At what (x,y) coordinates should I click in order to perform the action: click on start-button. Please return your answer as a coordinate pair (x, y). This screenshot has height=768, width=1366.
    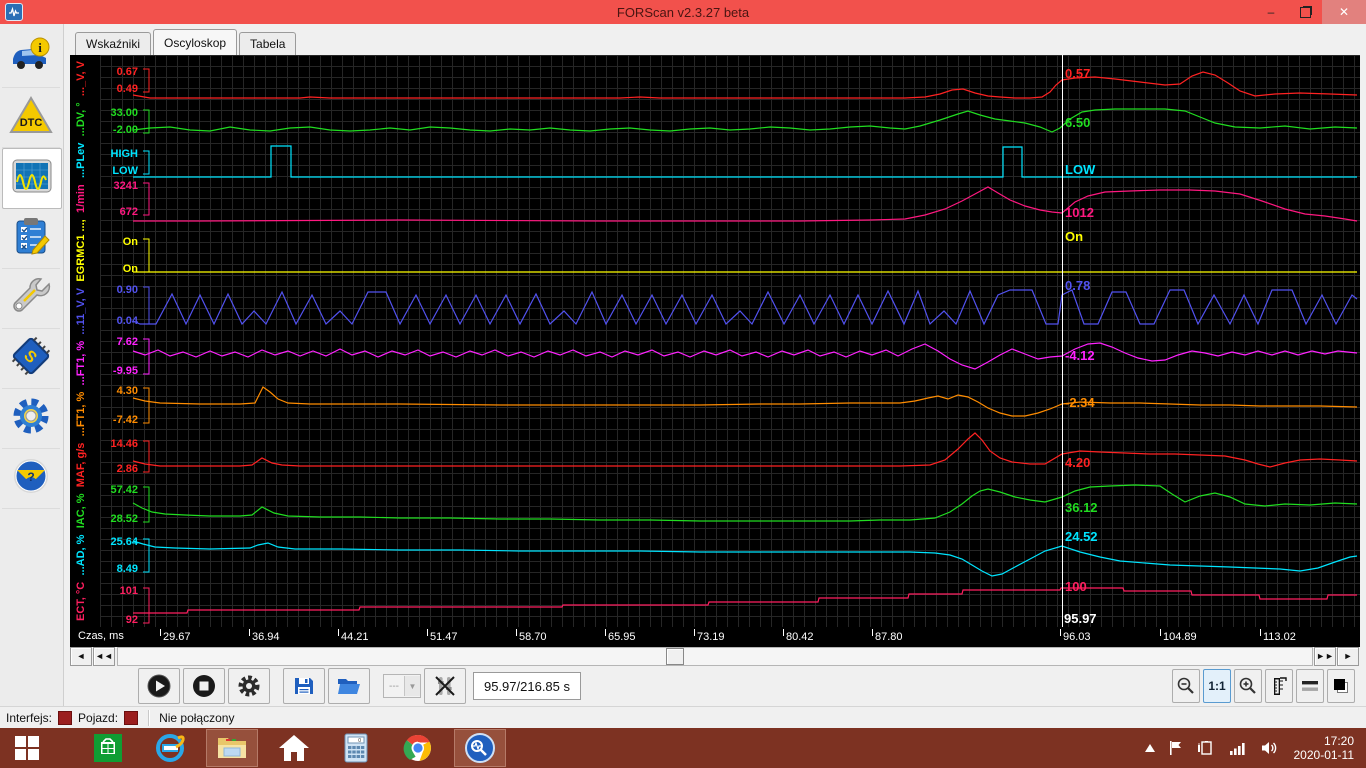
    Looking at the image, I should click on (27, 748).